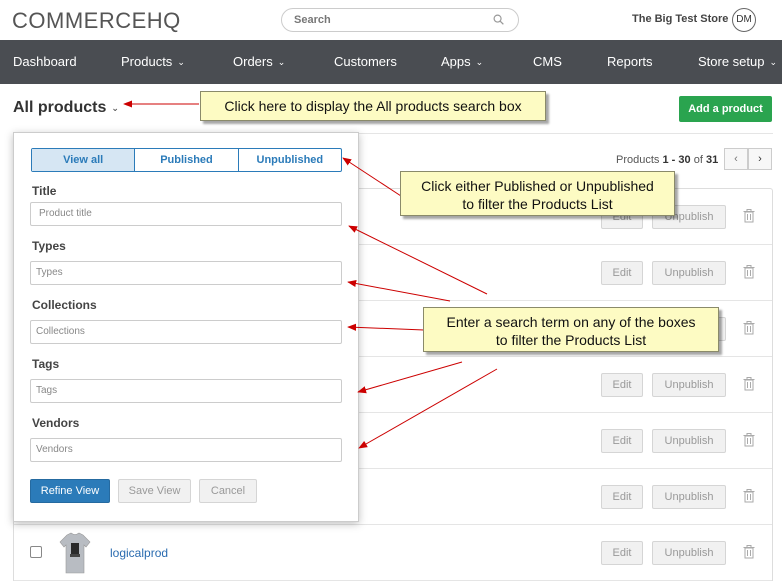 Image resolution: width=782 pixels, height=581 pixels. I want to click on status-segmented-control: View all Published Unpublished, so click(186, 160).